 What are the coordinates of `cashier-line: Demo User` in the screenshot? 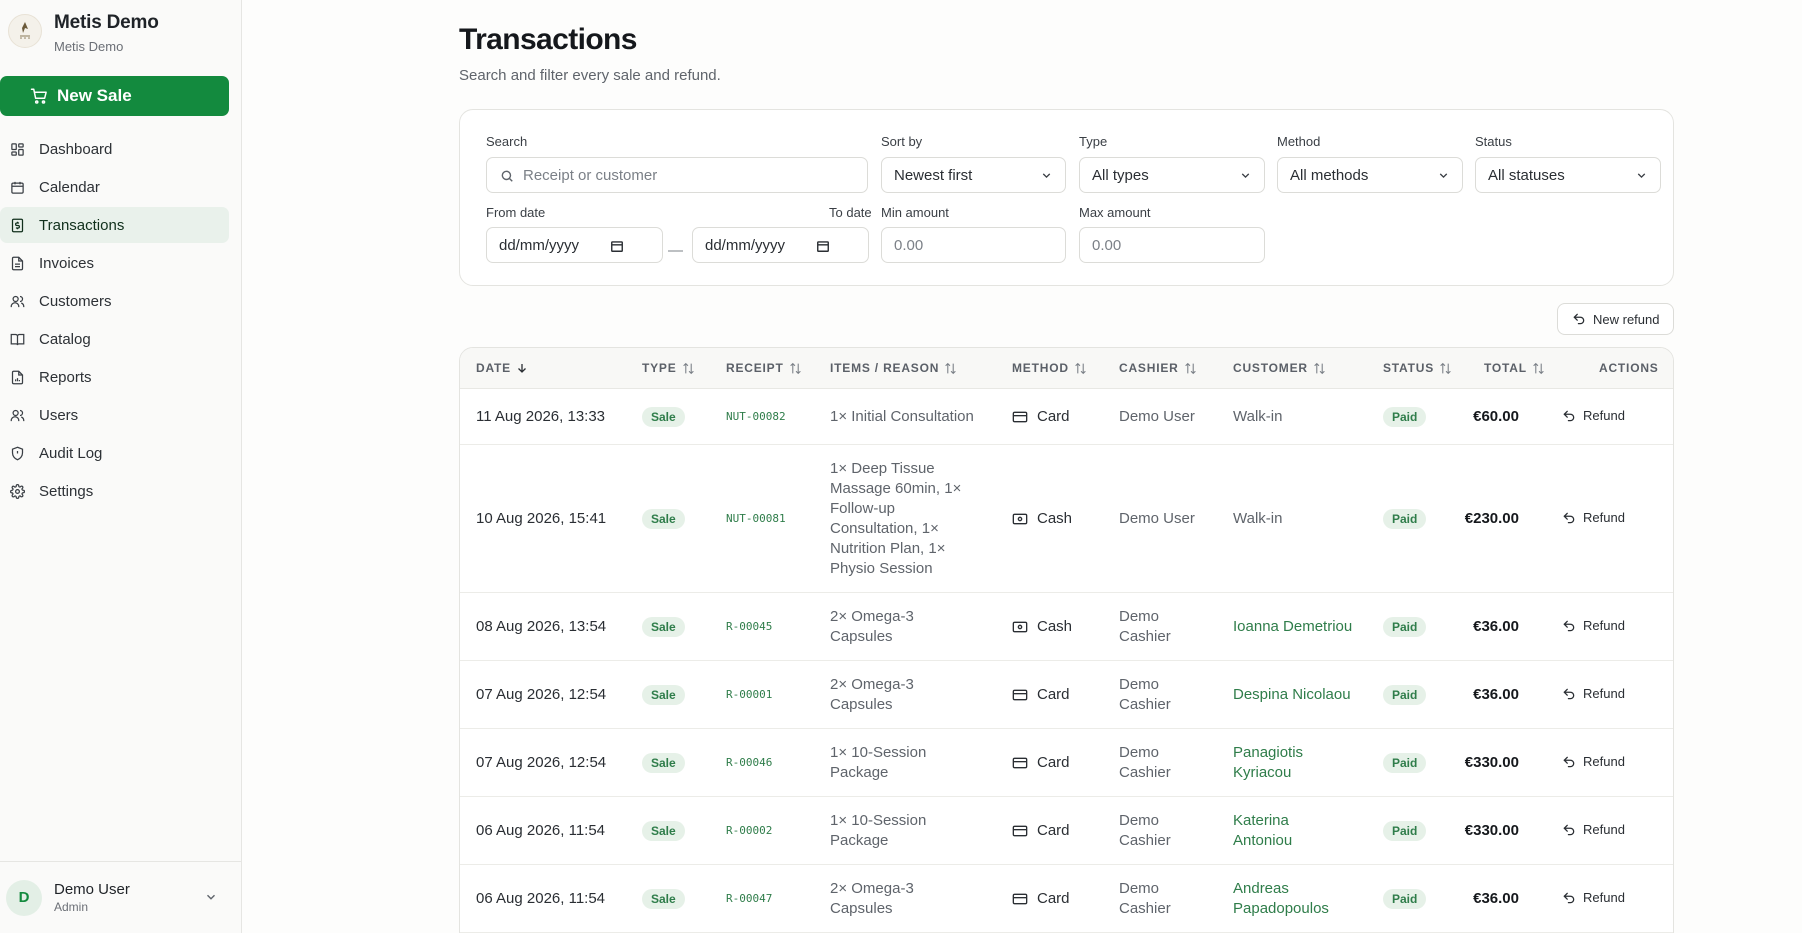 It's located at (1157, 518).